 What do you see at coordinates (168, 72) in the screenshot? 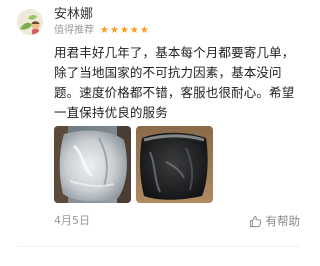
I see `review-line: 除了当地国家的不可抗力因素，基本没问` at bounding box center [168, 72].